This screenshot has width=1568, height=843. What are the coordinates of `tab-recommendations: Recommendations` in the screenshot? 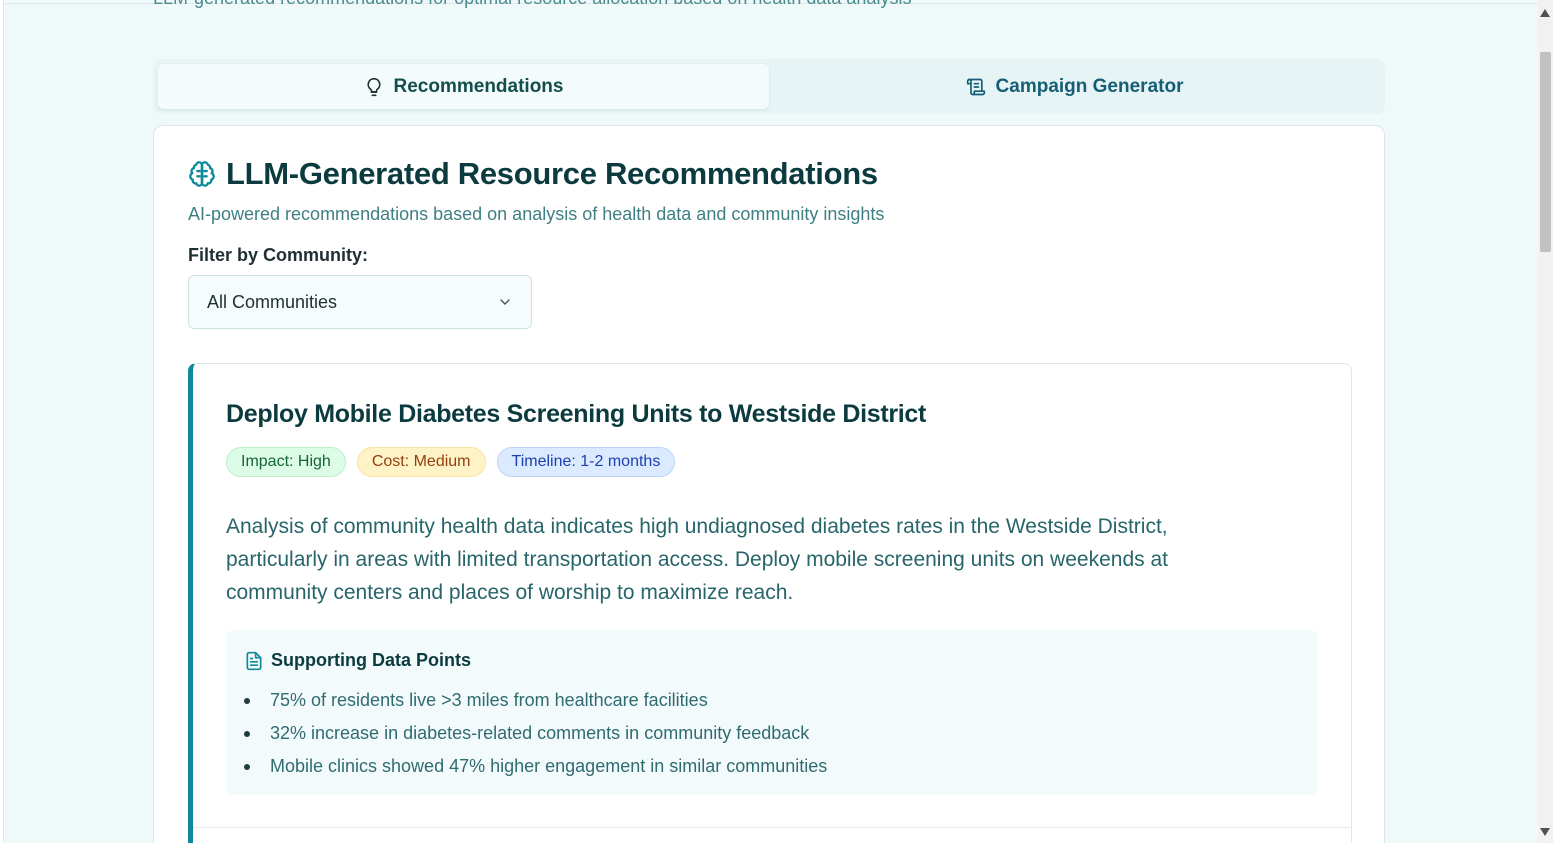 It's located at (463, 86).